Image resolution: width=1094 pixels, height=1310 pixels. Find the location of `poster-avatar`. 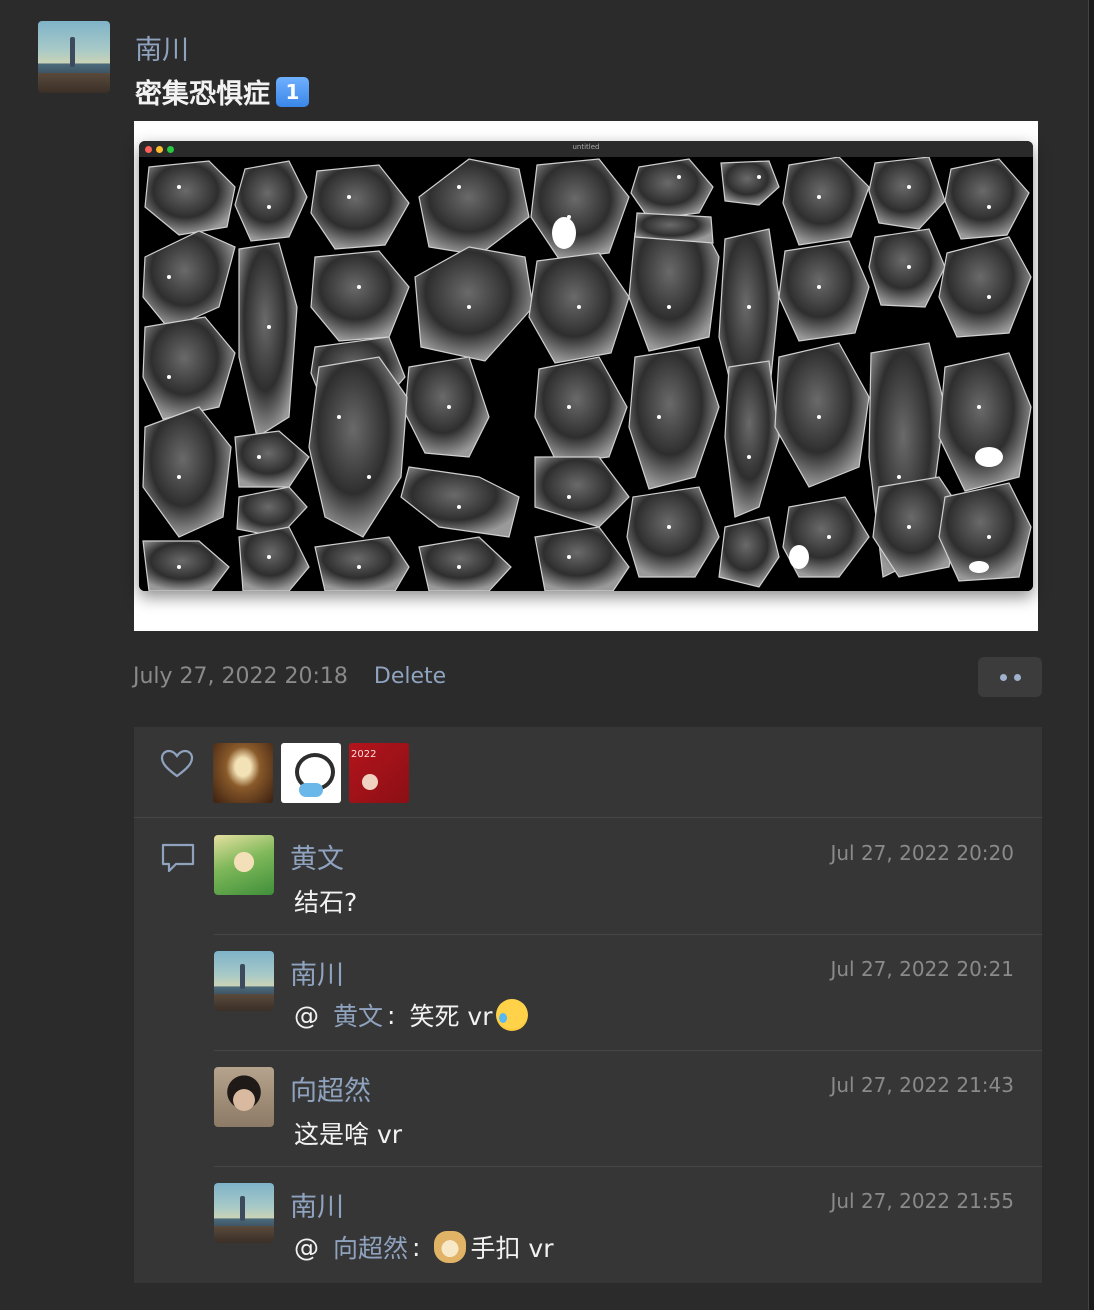

poster-avatar is located at coordinates (74, 57).